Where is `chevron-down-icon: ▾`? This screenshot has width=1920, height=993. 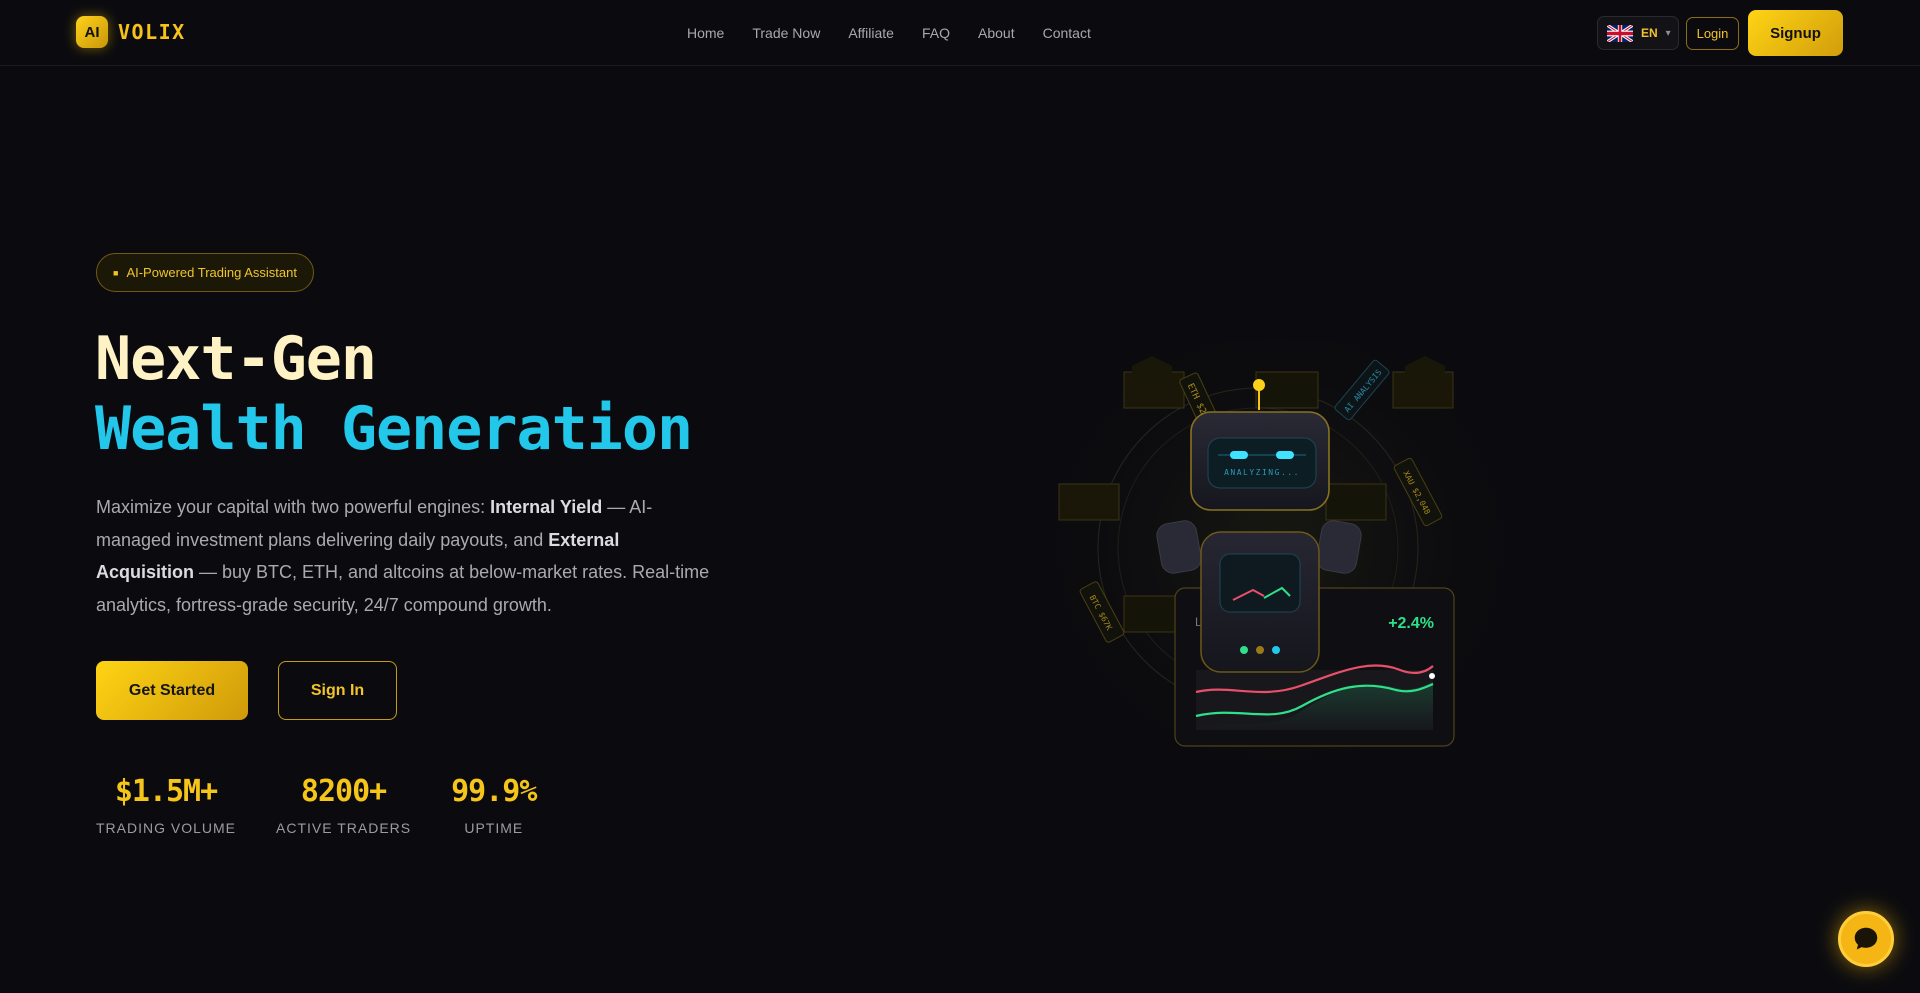 chevron-down-icon: ▾ is located at coordinates (1668, 33).